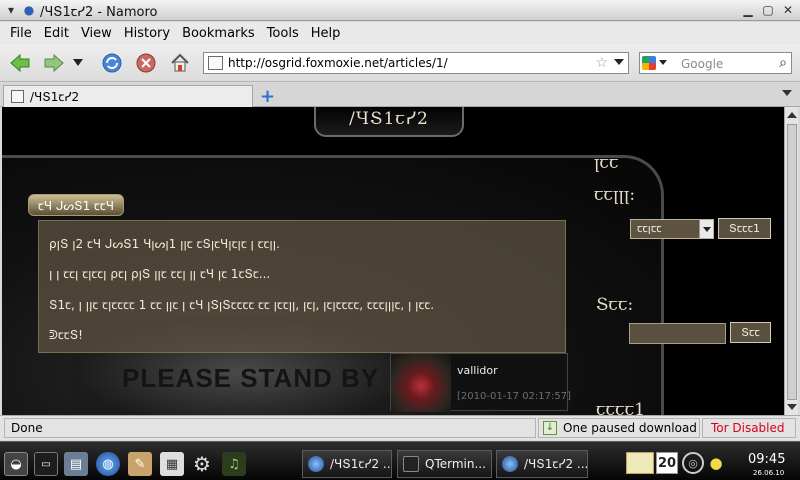 This screenshot has width=800, height=480. What do you see at coordinates (481, 382) in the screenshot?
I see `comment-card: vallidor [2010-01-17 02:17:57]` at bounding box center [481, 382].